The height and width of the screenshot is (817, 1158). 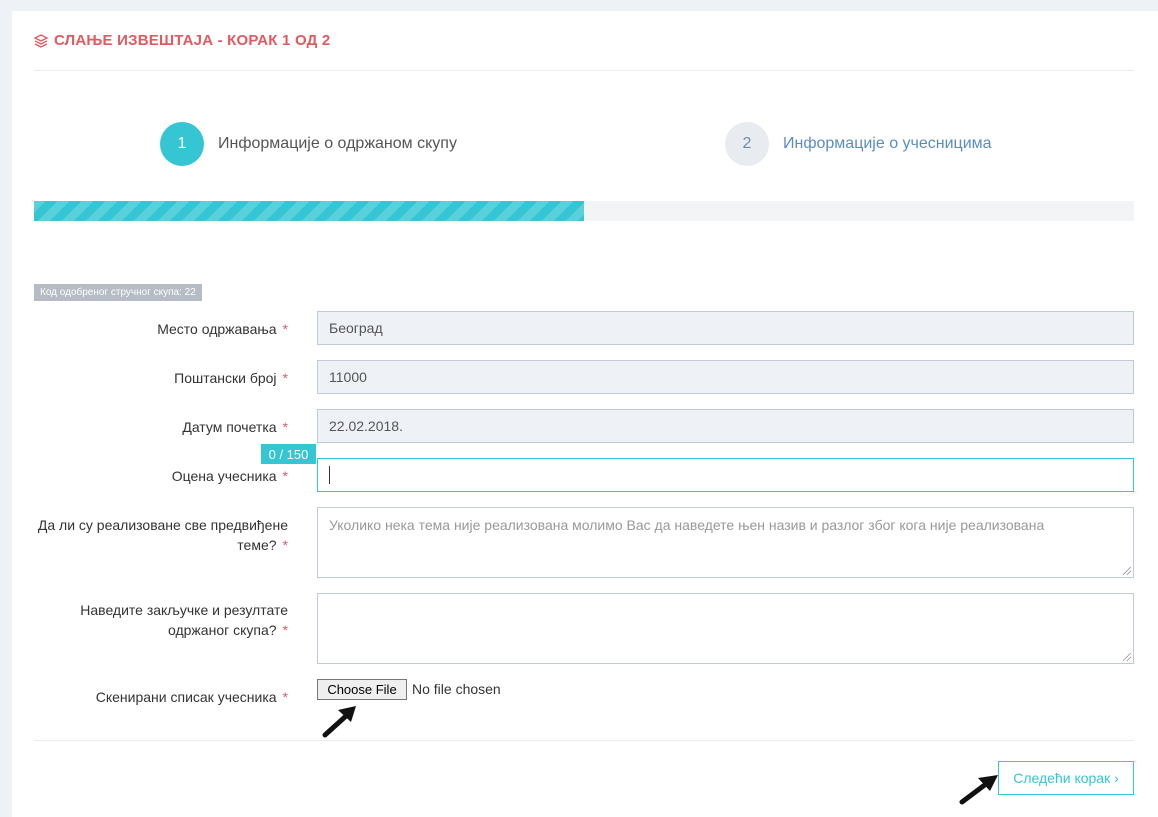 I want to click on step-1: 1 Информације о одржаном скупу, so click(x=308, y=144).